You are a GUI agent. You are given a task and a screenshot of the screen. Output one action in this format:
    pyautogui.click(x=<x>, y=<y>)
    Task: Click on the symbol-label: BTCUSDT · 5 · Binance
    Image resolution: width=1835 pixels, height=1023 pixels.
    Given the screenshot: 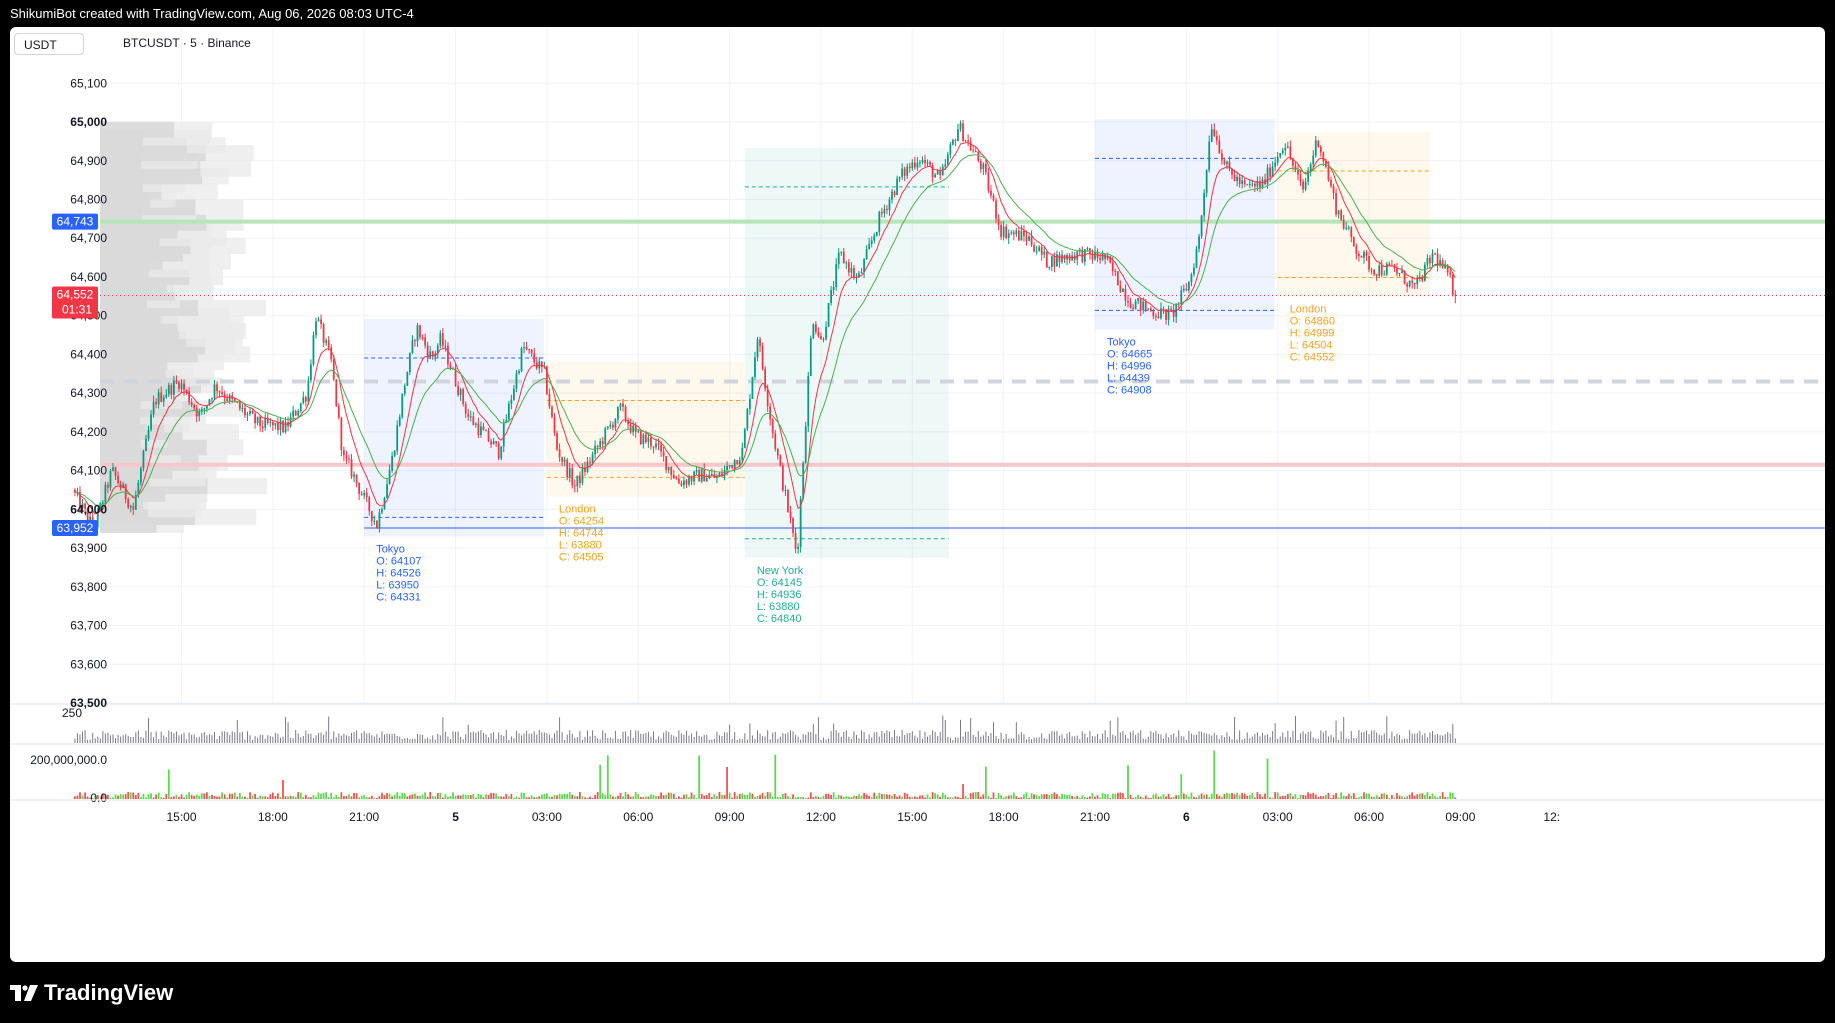 What is the action you would take?
    pyautogui.click(x=187, y=43)
    